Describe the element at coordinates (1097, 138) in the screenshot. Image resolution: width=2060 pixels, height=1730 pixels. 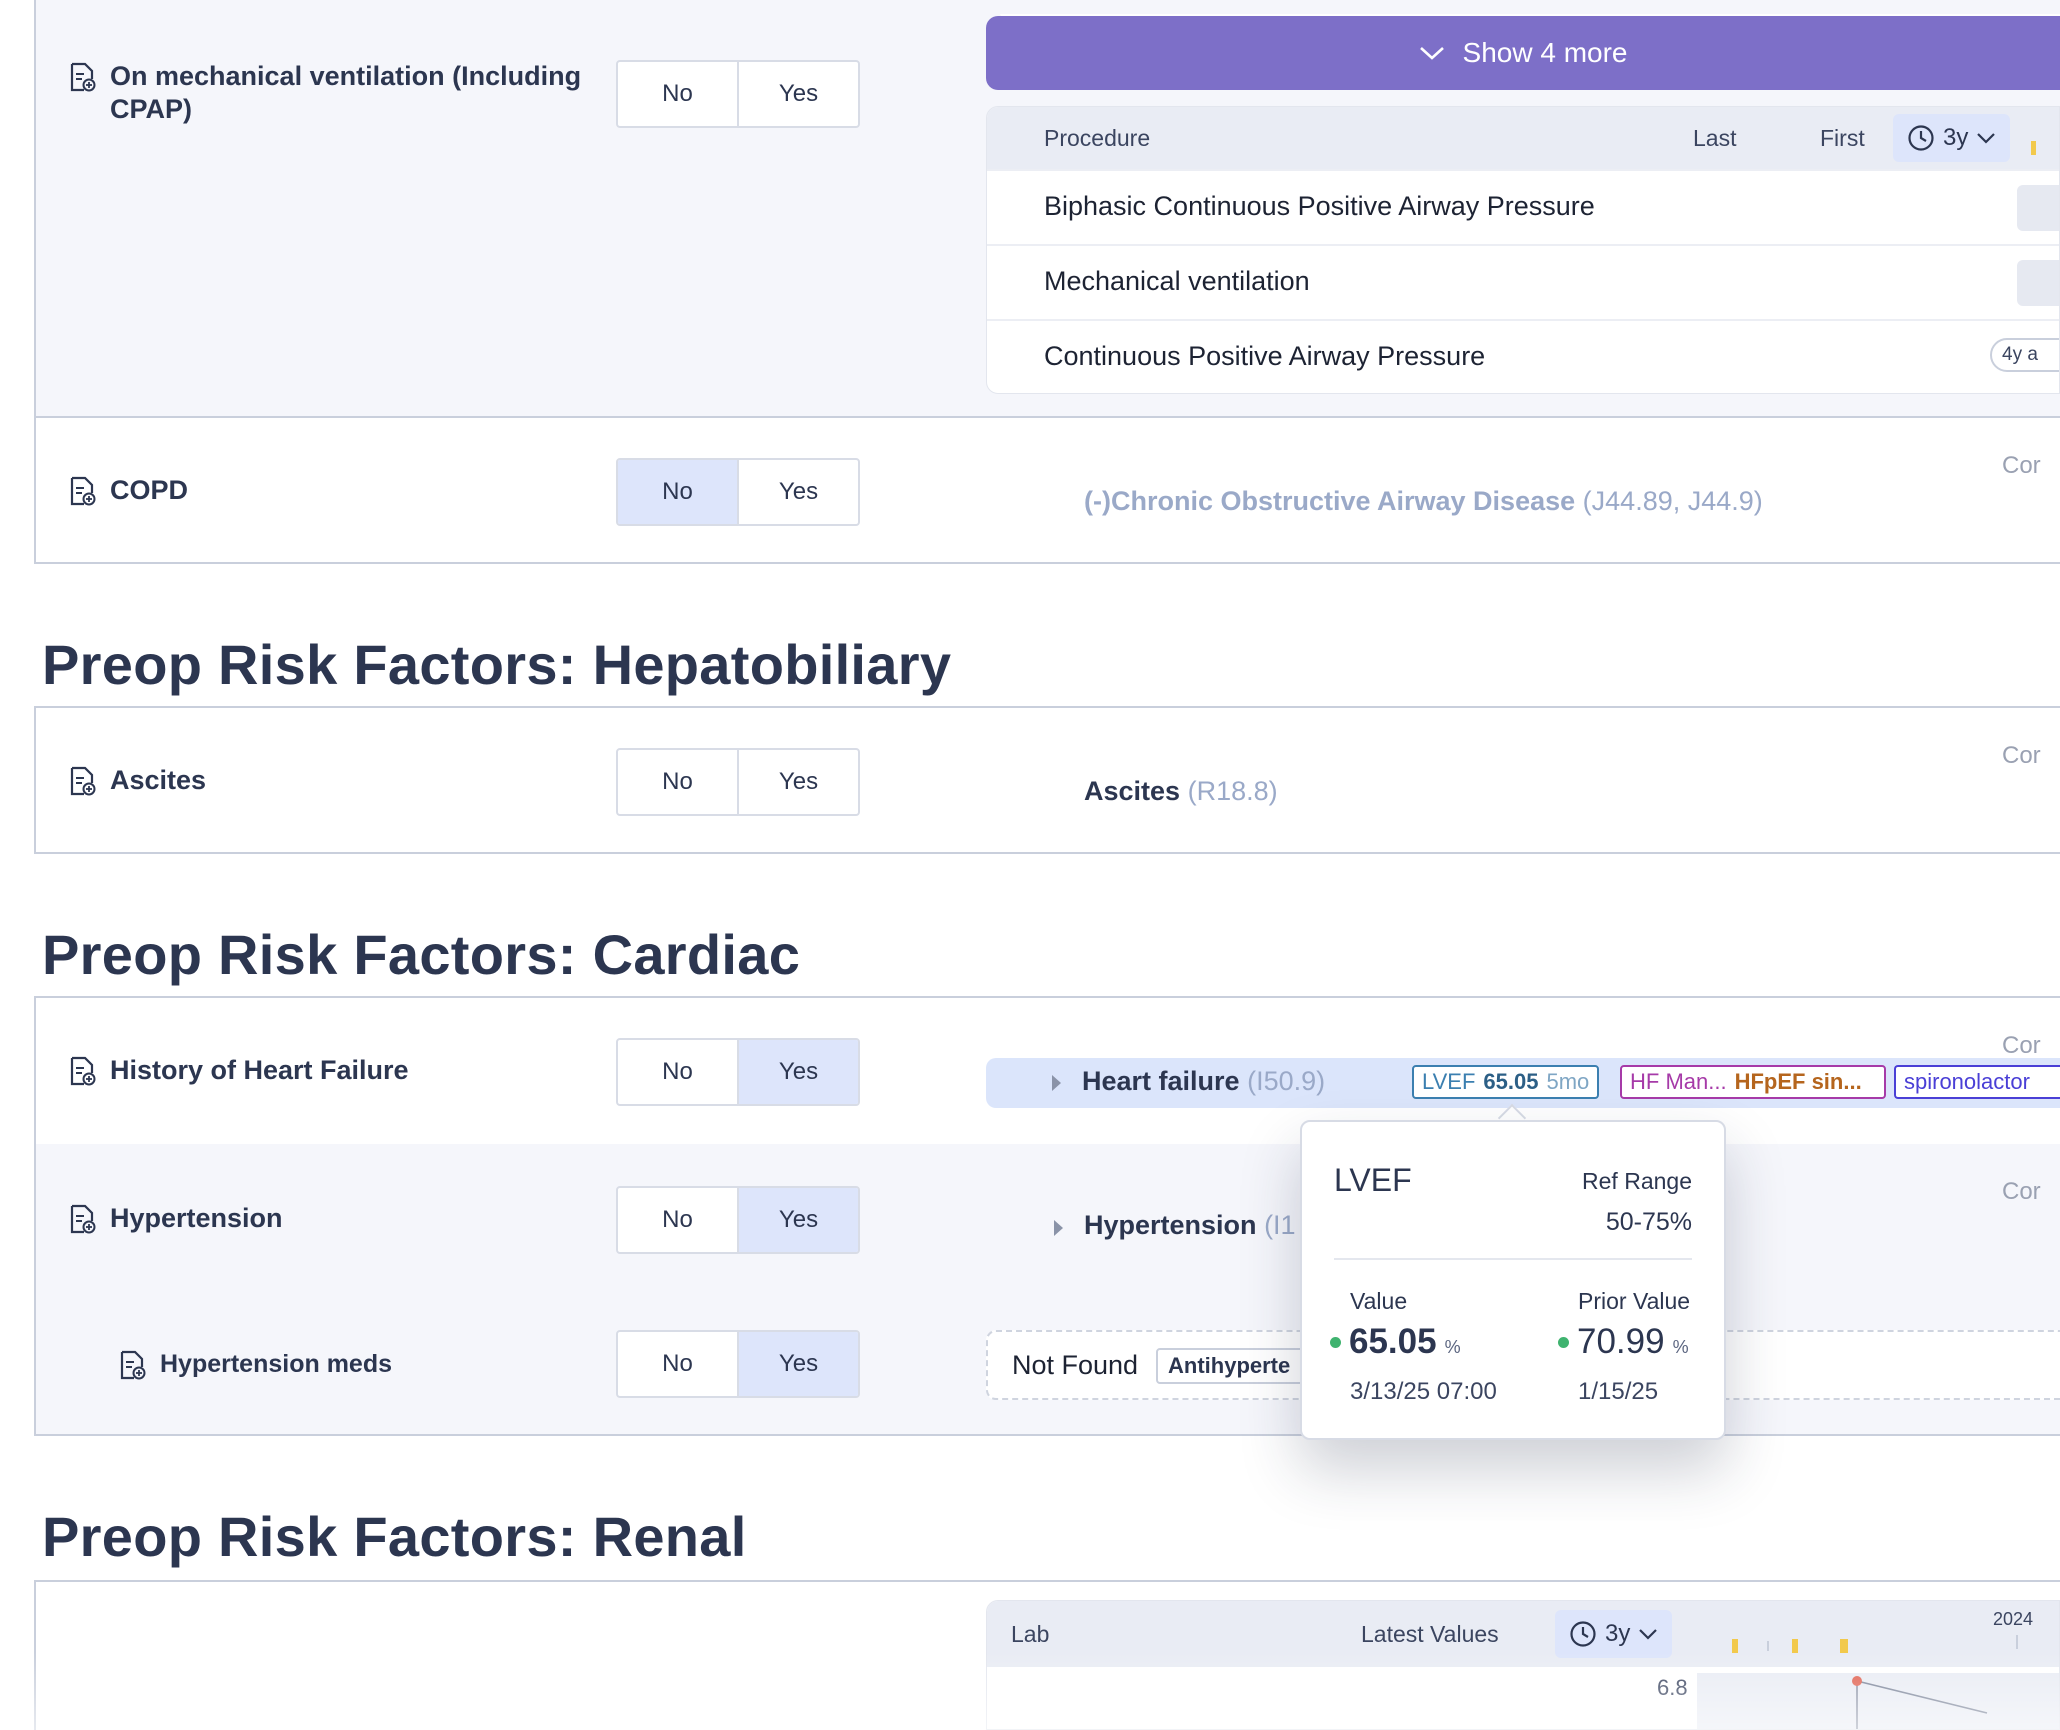
I see `col-procedure: Procedure` at that location.